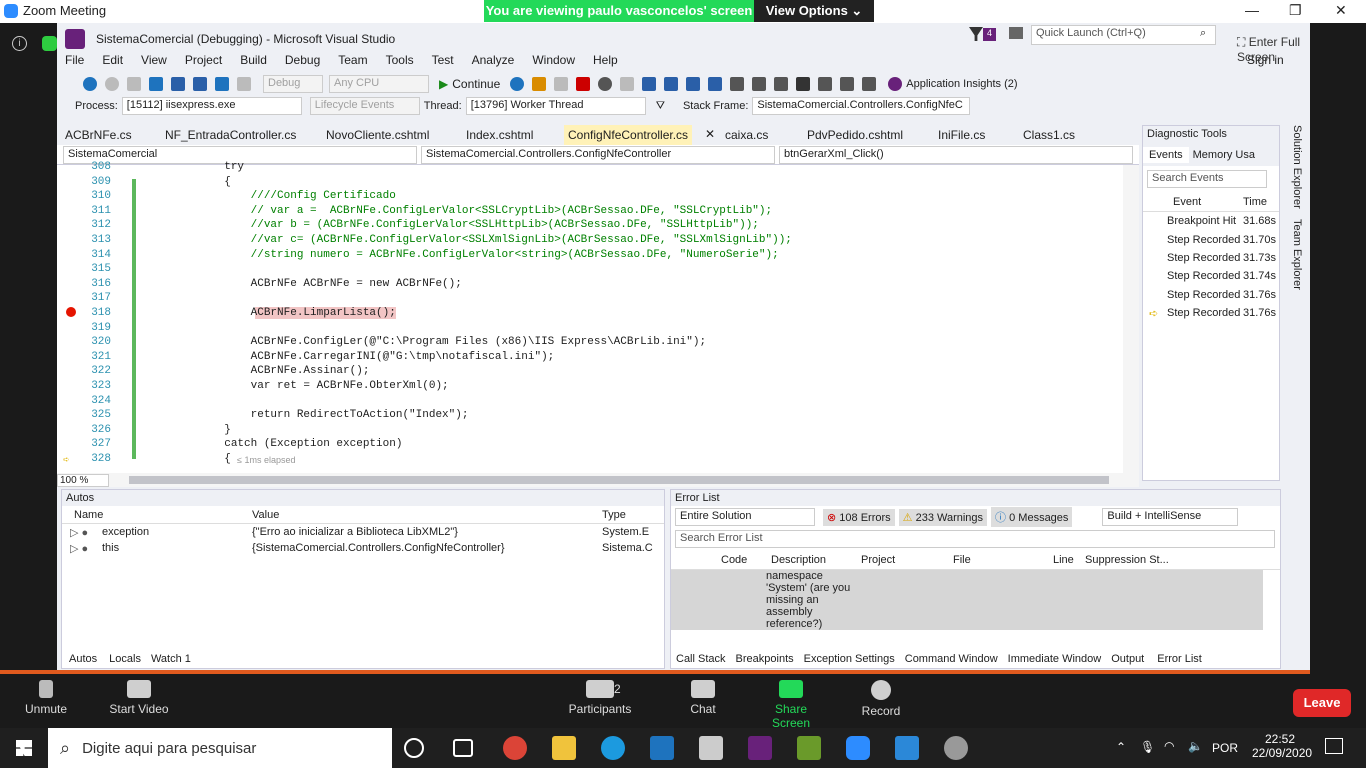 The image size is (1366, 768). Describe the element at coordinates (1211, 295) in the screenshot. I see `event-row: Step Recorded 31.76s` at that location.